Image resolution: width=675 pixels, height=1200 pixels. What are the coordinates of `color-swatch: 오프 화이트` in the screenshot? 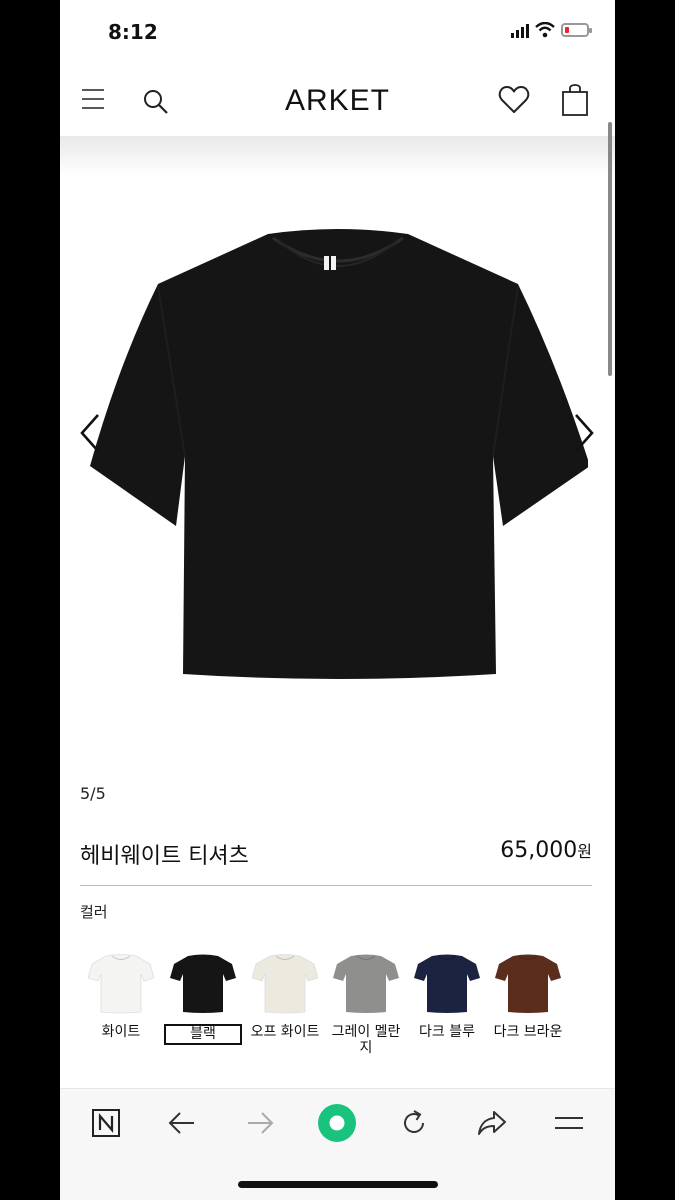 It's located at (285, 995).